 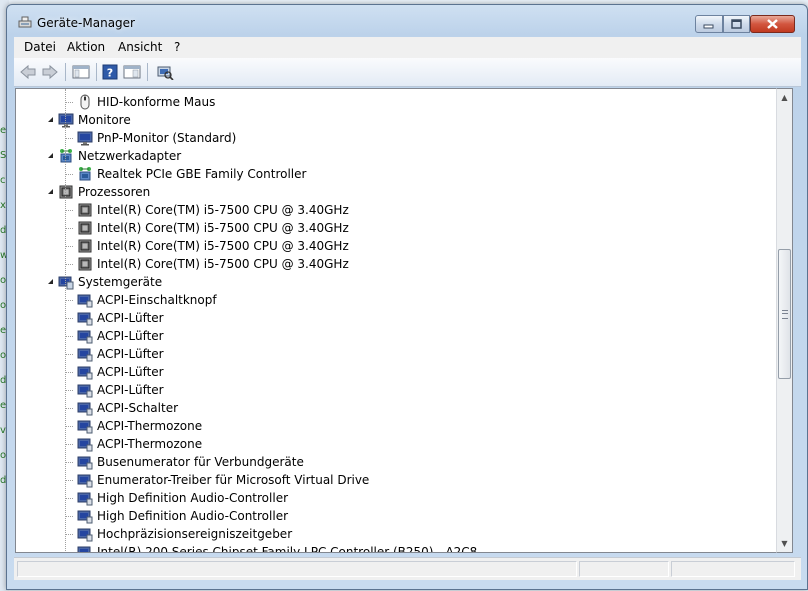 What do you see at coordinates (784, 314) in the screenshot?
I see `scroll-thumb` at bounding box center [784, 314].